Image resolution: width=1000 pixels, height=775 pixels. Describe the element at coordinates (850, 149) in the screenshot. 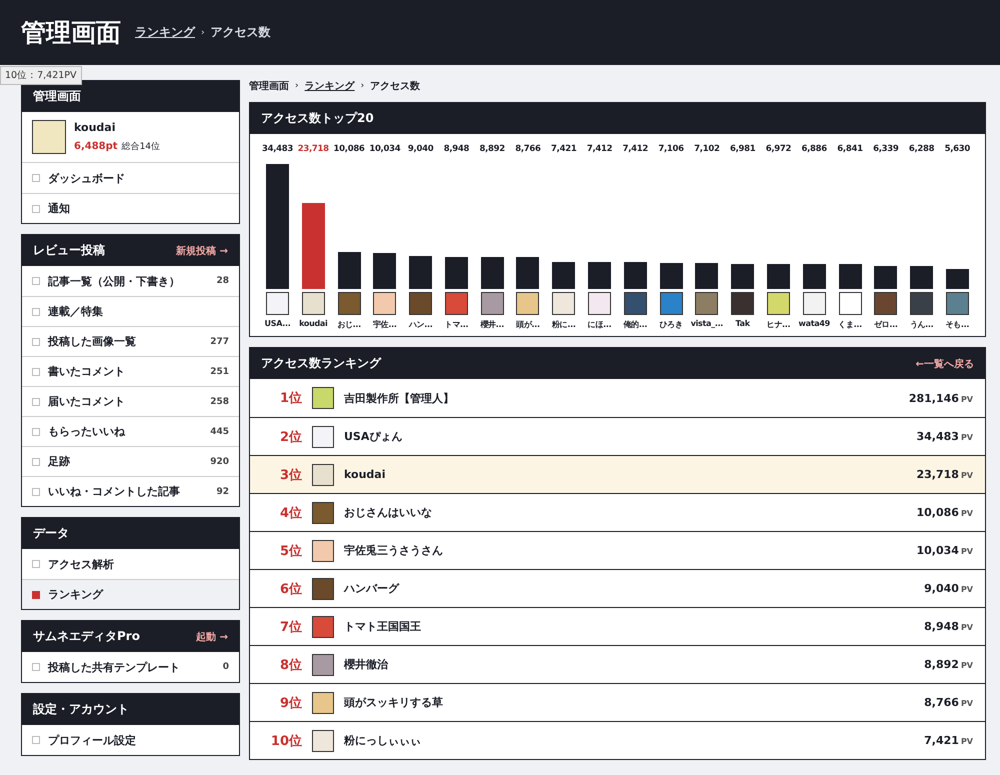

I see `value-label: 6,841` at that location.